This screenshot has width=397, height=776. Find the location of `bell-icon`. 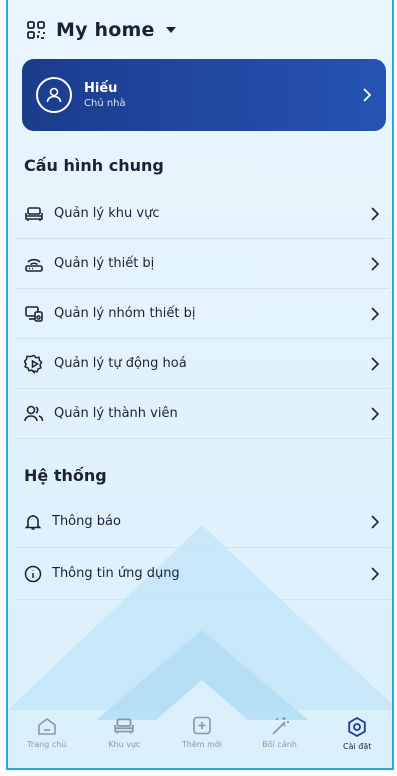

bell-icon is located at coordinates (33, 522).